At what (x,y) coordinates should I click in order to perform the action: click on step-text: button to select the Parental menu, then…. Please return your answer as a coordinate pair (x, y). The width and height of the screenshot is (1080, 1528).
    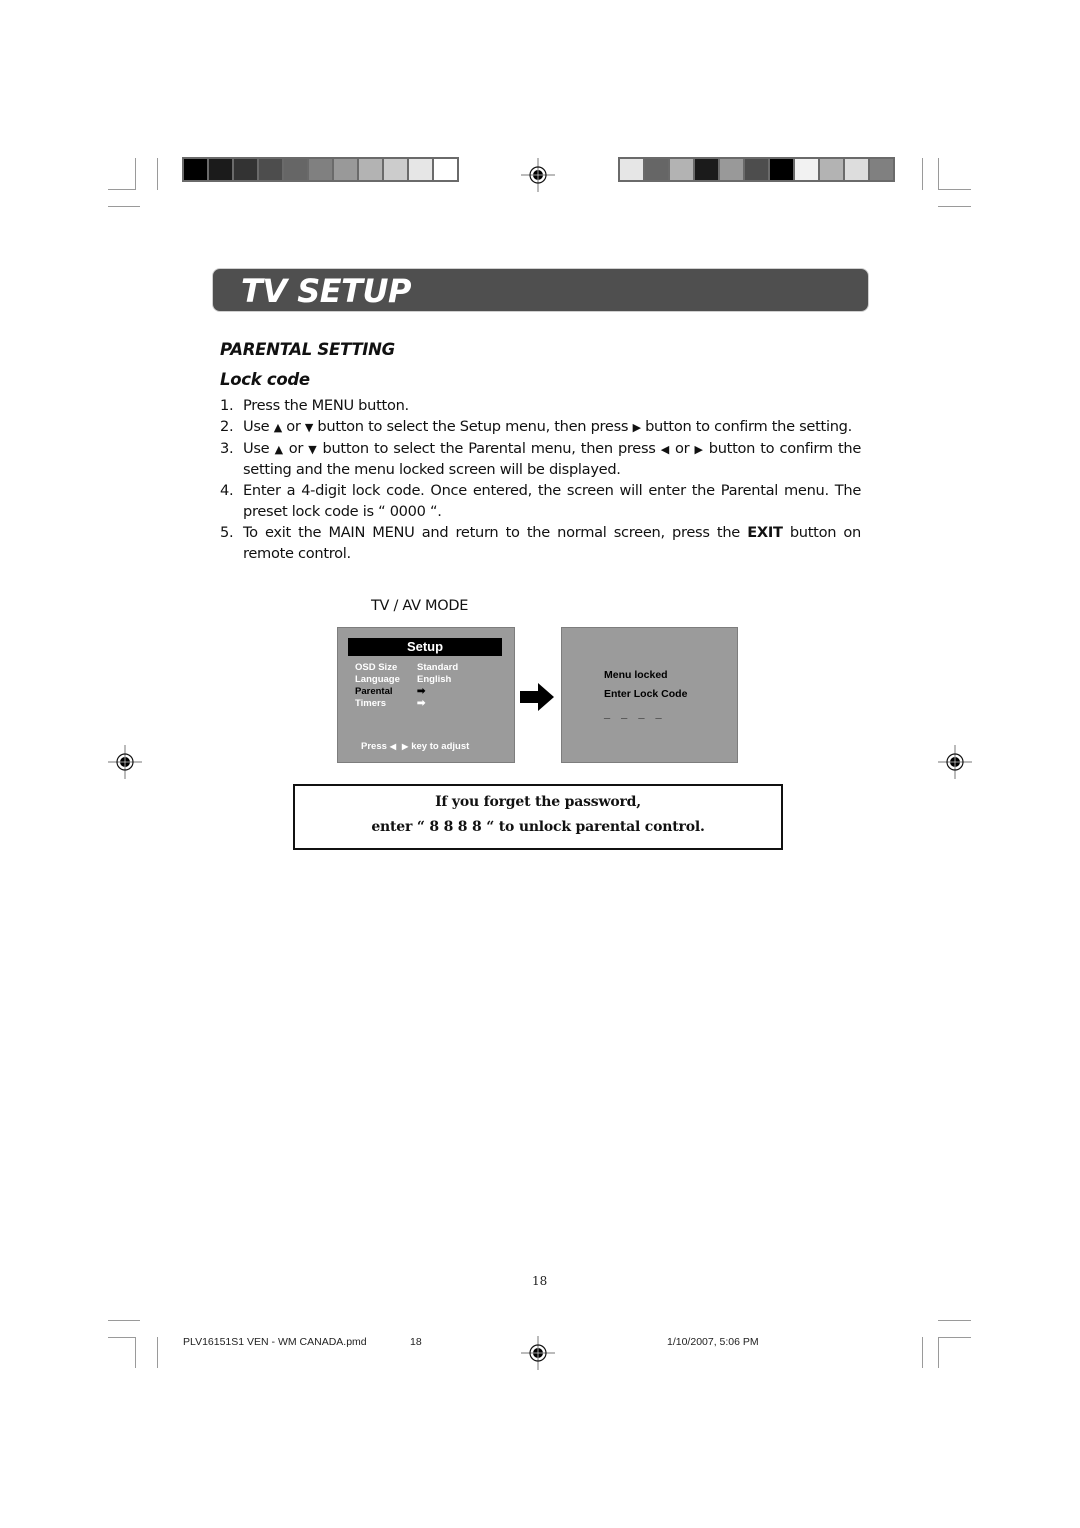
    Looking at the image, I should click on (489, 448).